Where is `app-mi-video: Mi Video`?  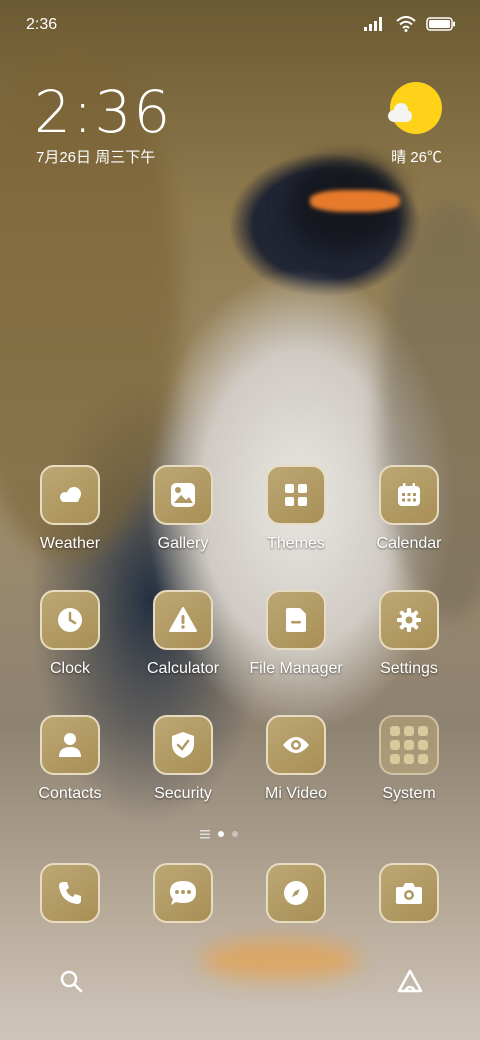 app-mi-video: Mi Video is located at coordinates (296, 759).